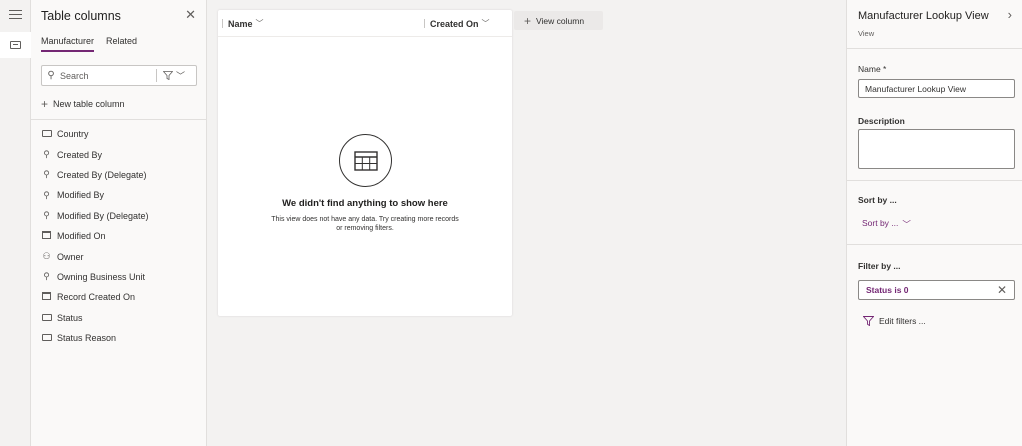  Describe the element at coordinates (96, 297) in the screenshot. I see `column-label: Record Created On` at that location.